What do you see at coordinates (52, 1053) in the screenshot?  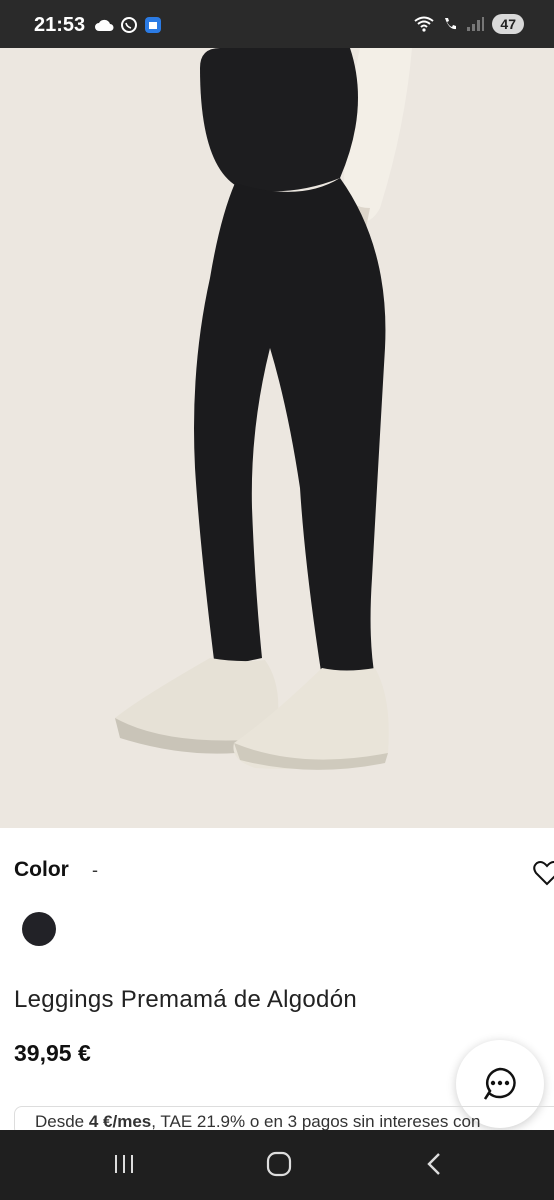 I see `product-price: 39,95 €` at bounding box center [52, 1053].